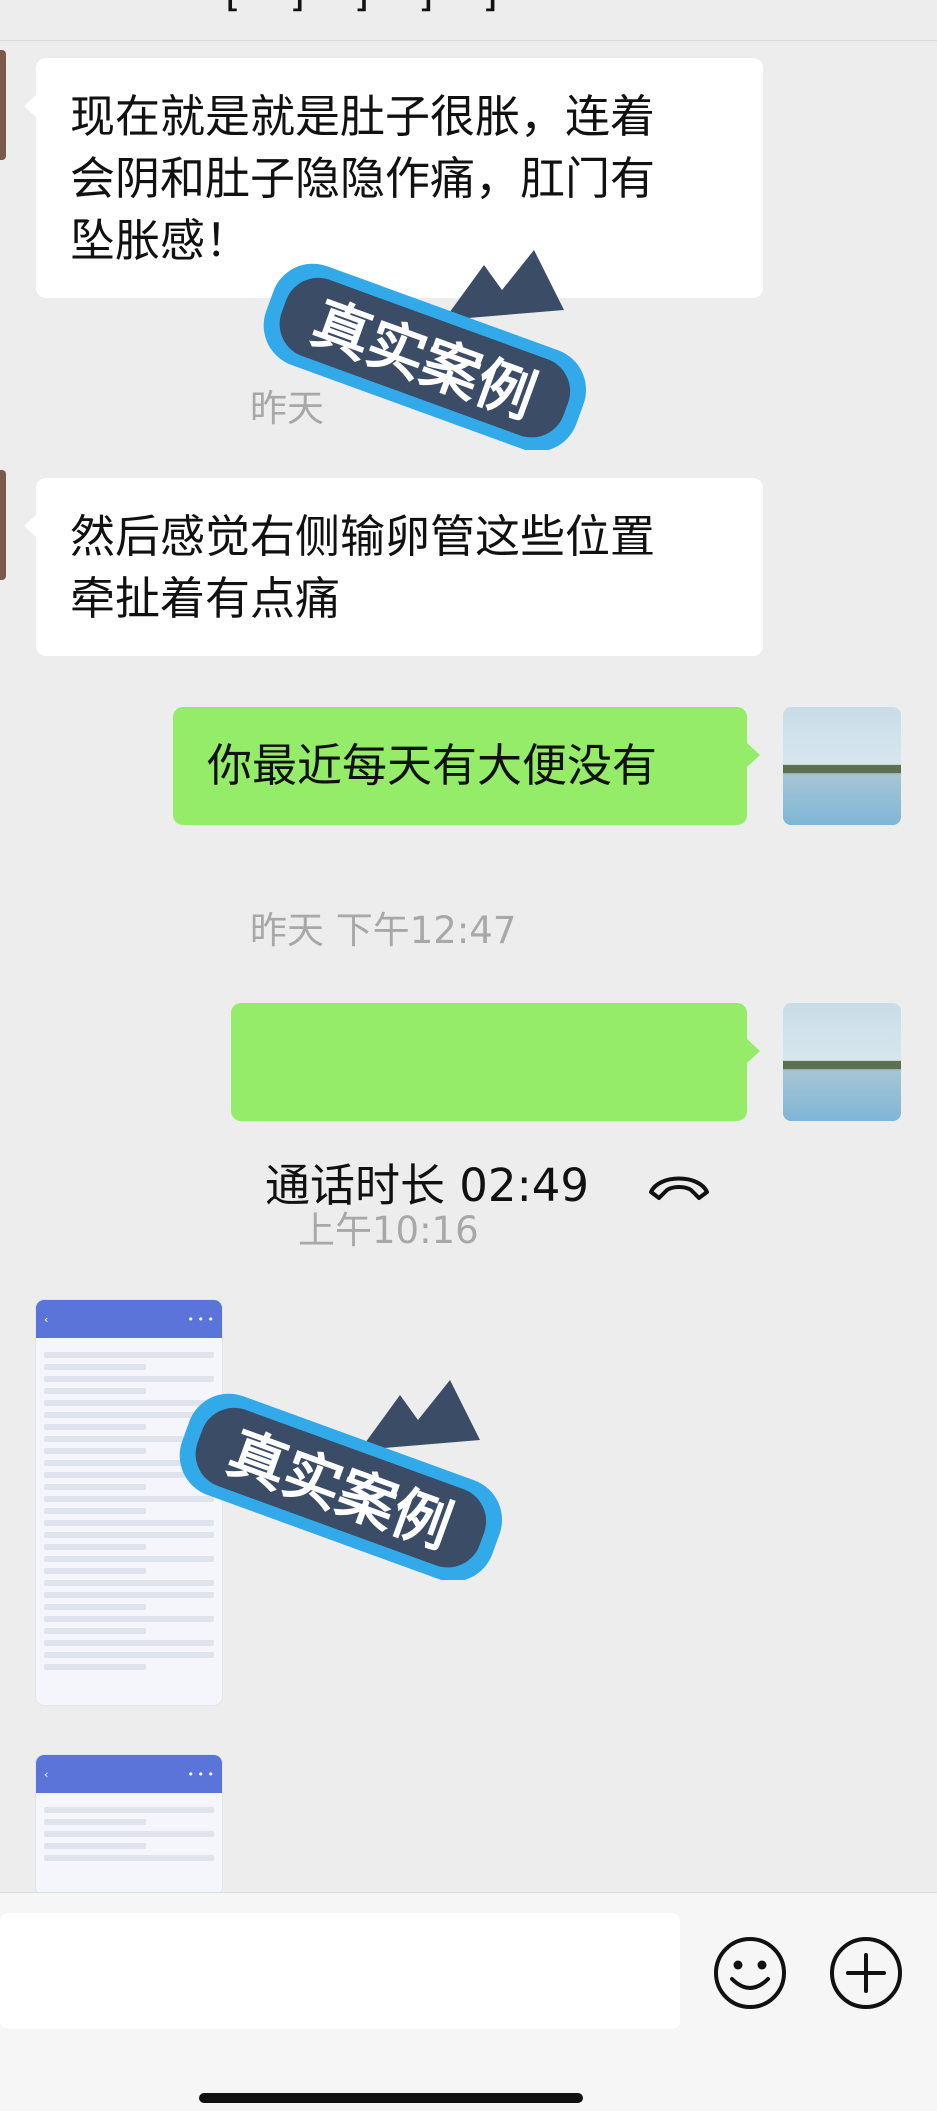  What do you see at coordinates (466, 766) in the screenshot?
I see `message-bubble-sent: 你最近每天有大便没有` at bounding box center [466, 766].